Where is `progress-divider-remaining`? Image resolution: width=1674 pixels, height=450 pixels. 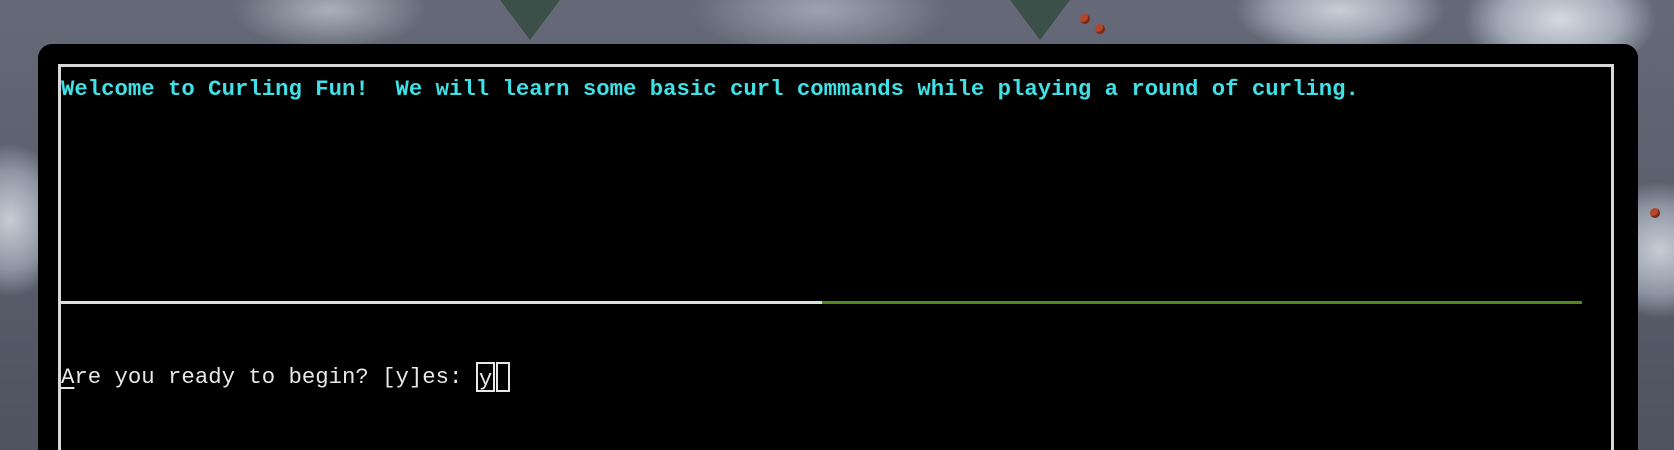 progress-divider-remaining is located at coordinates (1202, 302).